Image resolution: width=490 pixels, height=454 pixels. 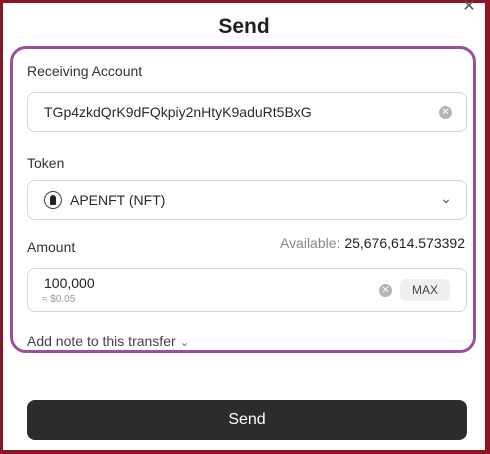 I want to click on amount-label: Amount, so click(x=51, y=247).